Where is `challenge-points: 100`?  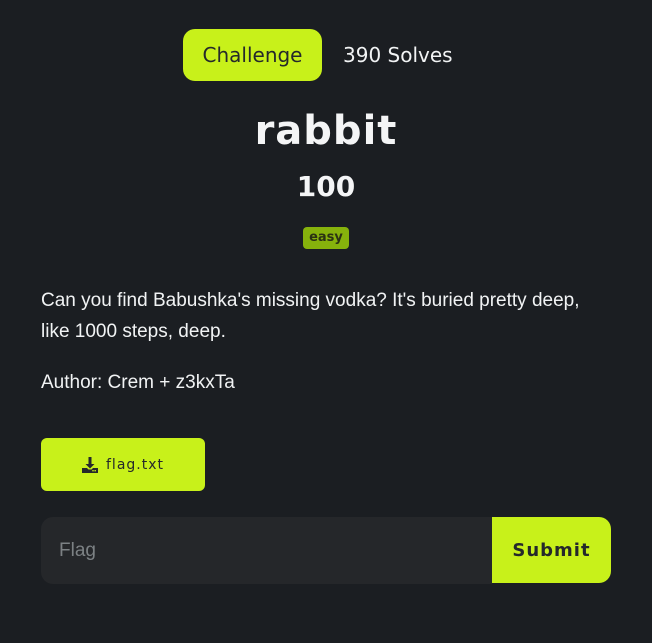
challenge-points: 100 is located at coordinates (326, 186).